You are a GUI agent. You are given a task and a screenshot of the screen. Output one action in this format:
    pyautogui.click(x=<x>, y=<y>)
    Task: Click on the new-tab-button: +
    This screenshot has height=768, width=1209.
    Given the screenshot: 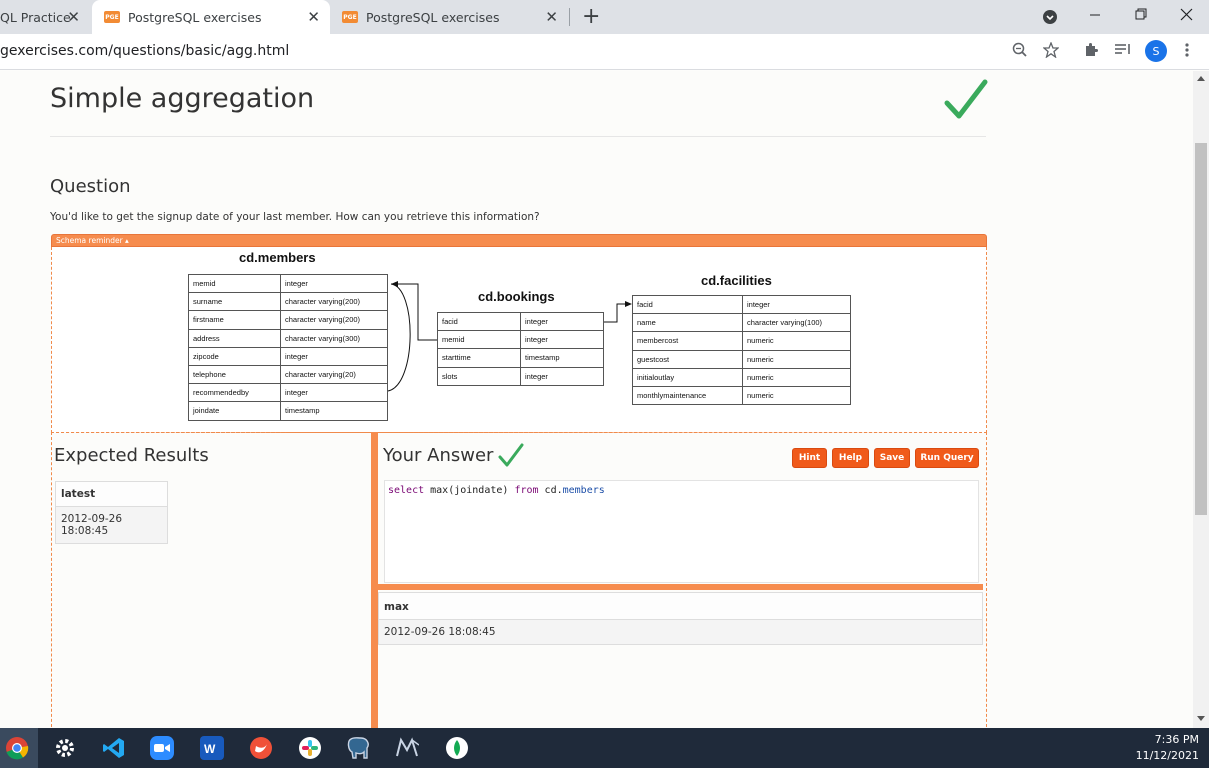 What is the action you would take?
    pyautogui.click(x=591, y=16)
    